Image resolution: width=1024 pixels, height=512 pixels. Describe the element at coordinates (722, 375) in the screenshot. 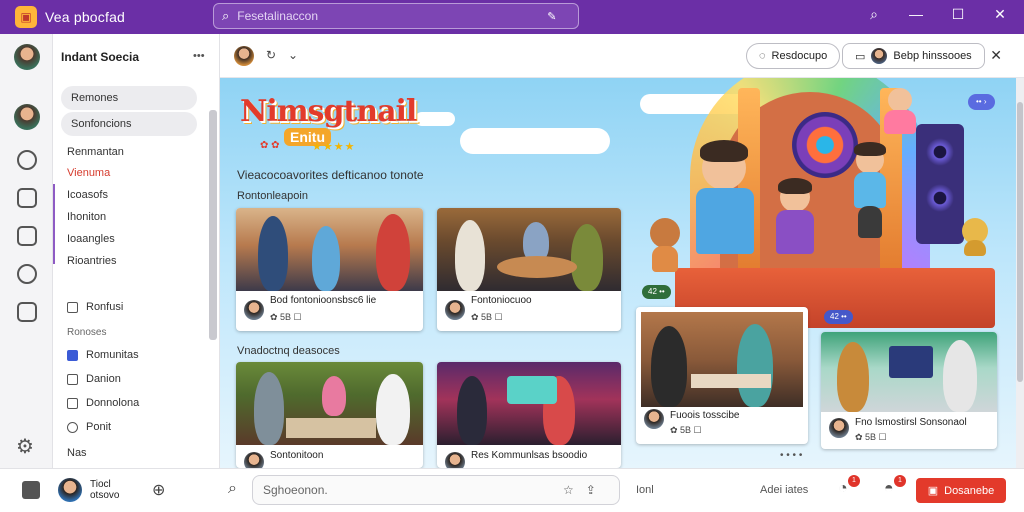

I see `video-card: Fuoois tosscibe ✿ 5B ☐` at that location.